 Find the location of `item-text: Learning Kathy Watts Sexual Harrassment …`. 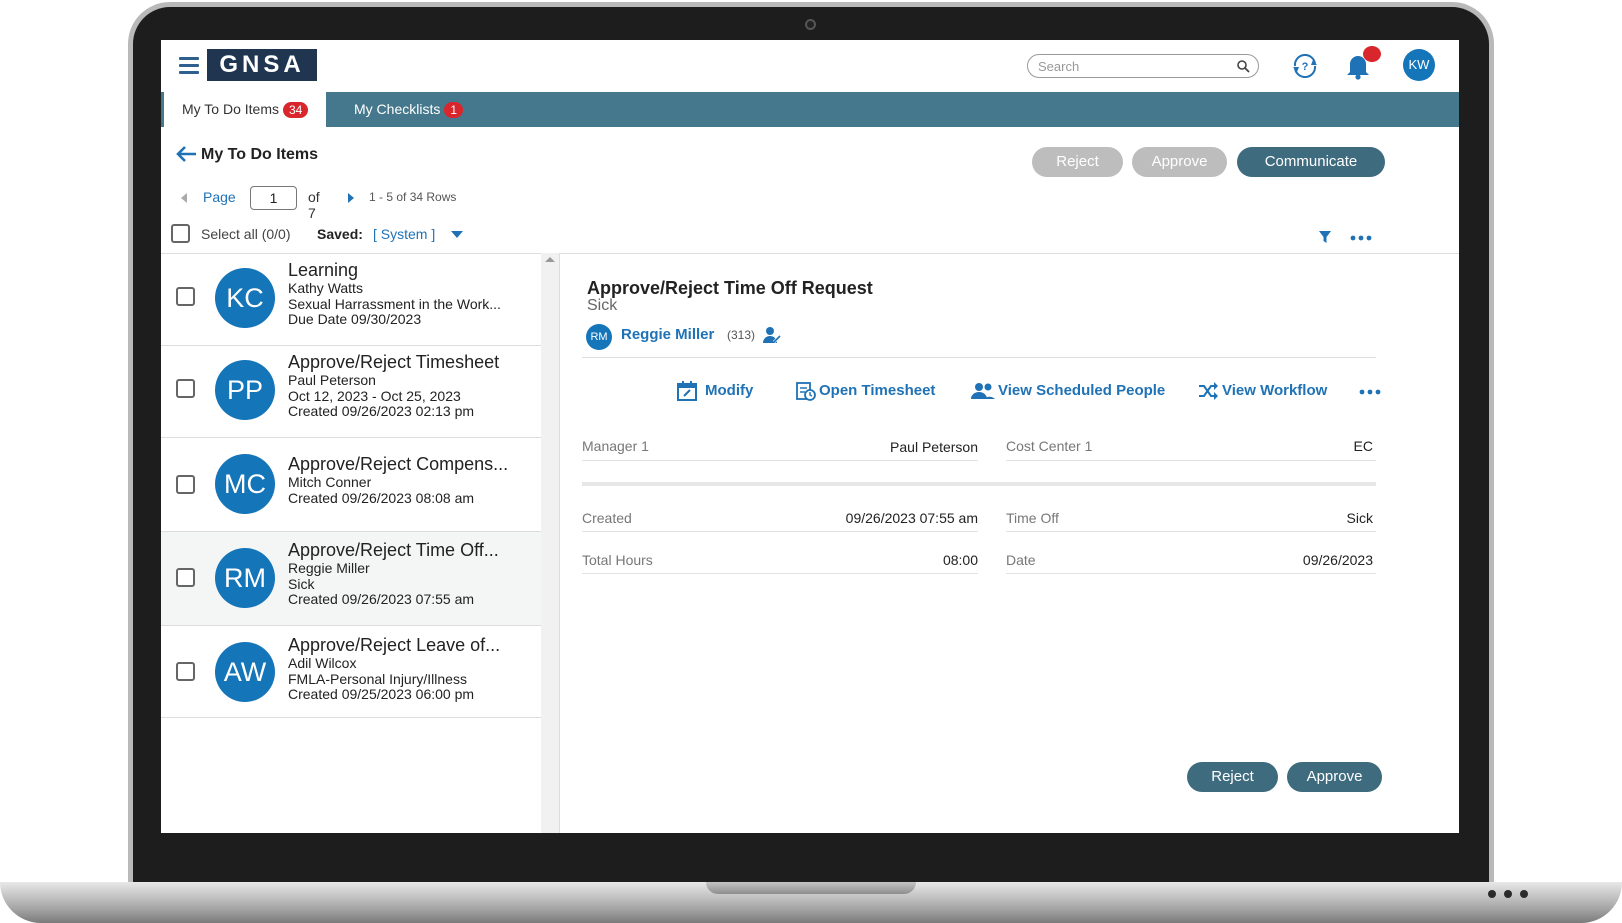

item-text: Learning Kathy Watts Sexual Harrassment … is located at coordinates (410, 294).